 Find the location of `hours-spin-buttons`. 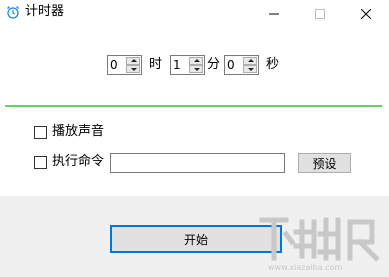

hours-spin-buttons is located at coordinates (133, 65).